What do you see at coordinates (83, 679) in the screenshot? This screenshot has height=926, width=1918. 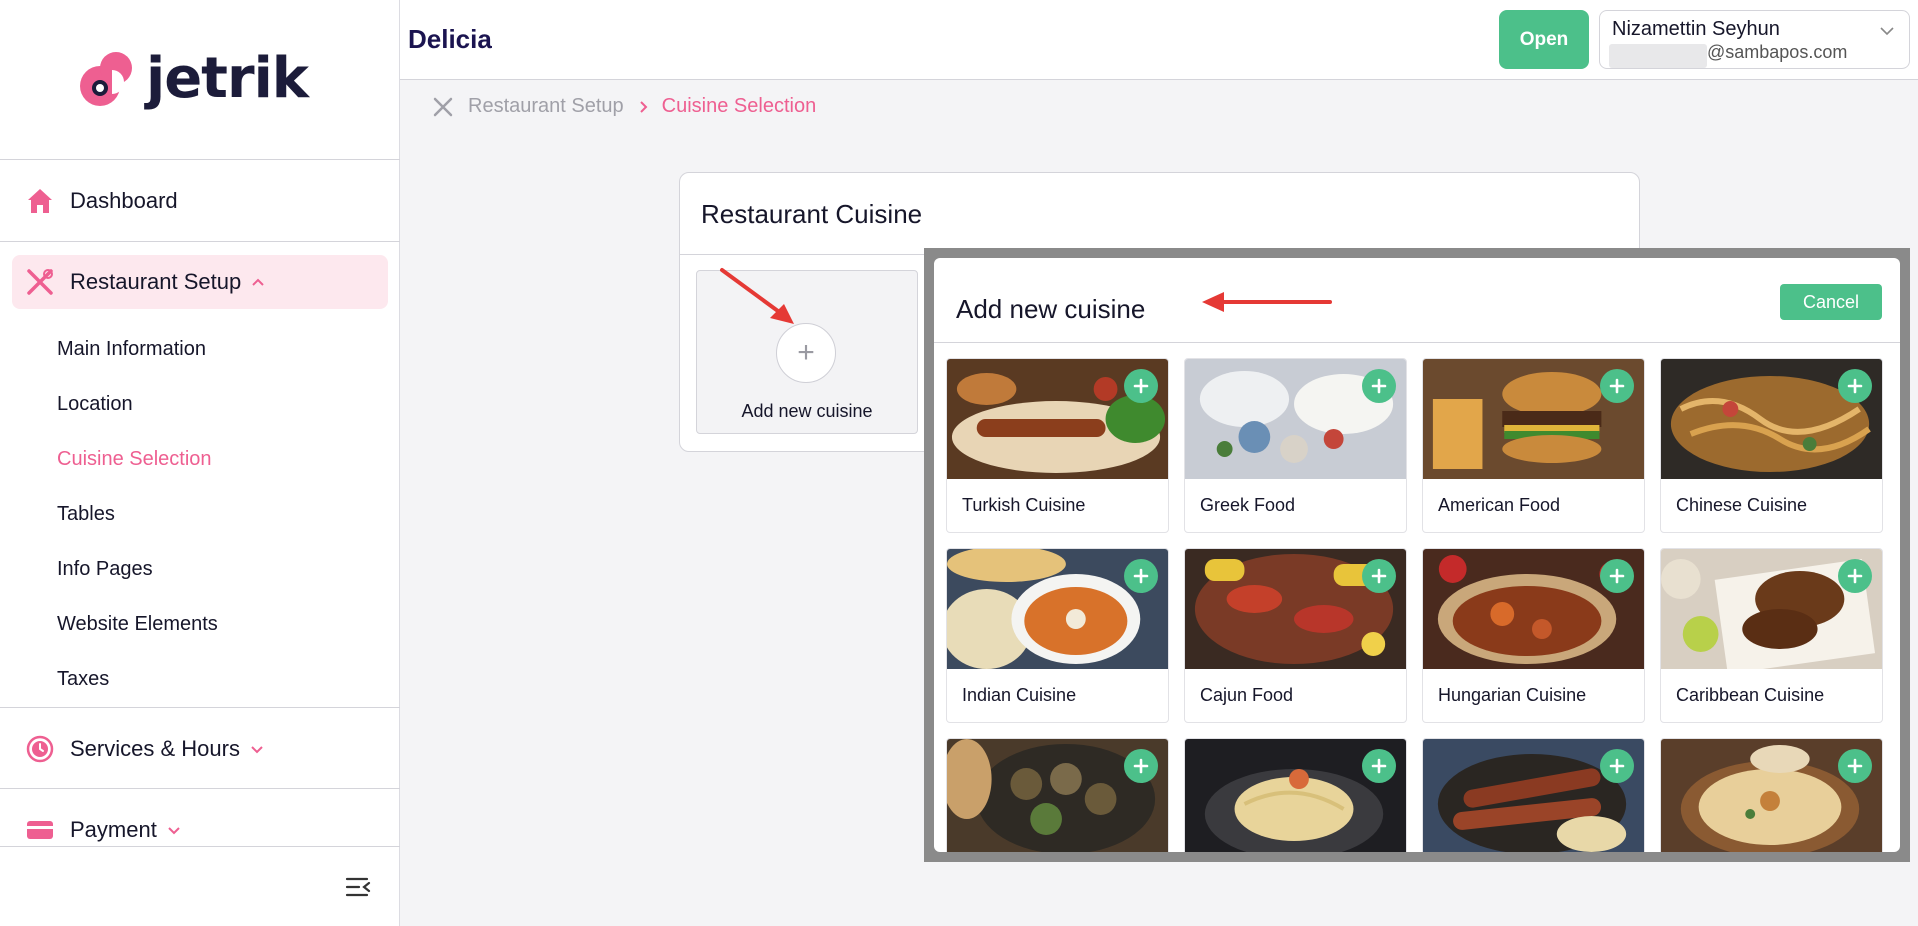 I see `sidebar-sub-item-taxes: Taxes` at bounding box center [83, 679].